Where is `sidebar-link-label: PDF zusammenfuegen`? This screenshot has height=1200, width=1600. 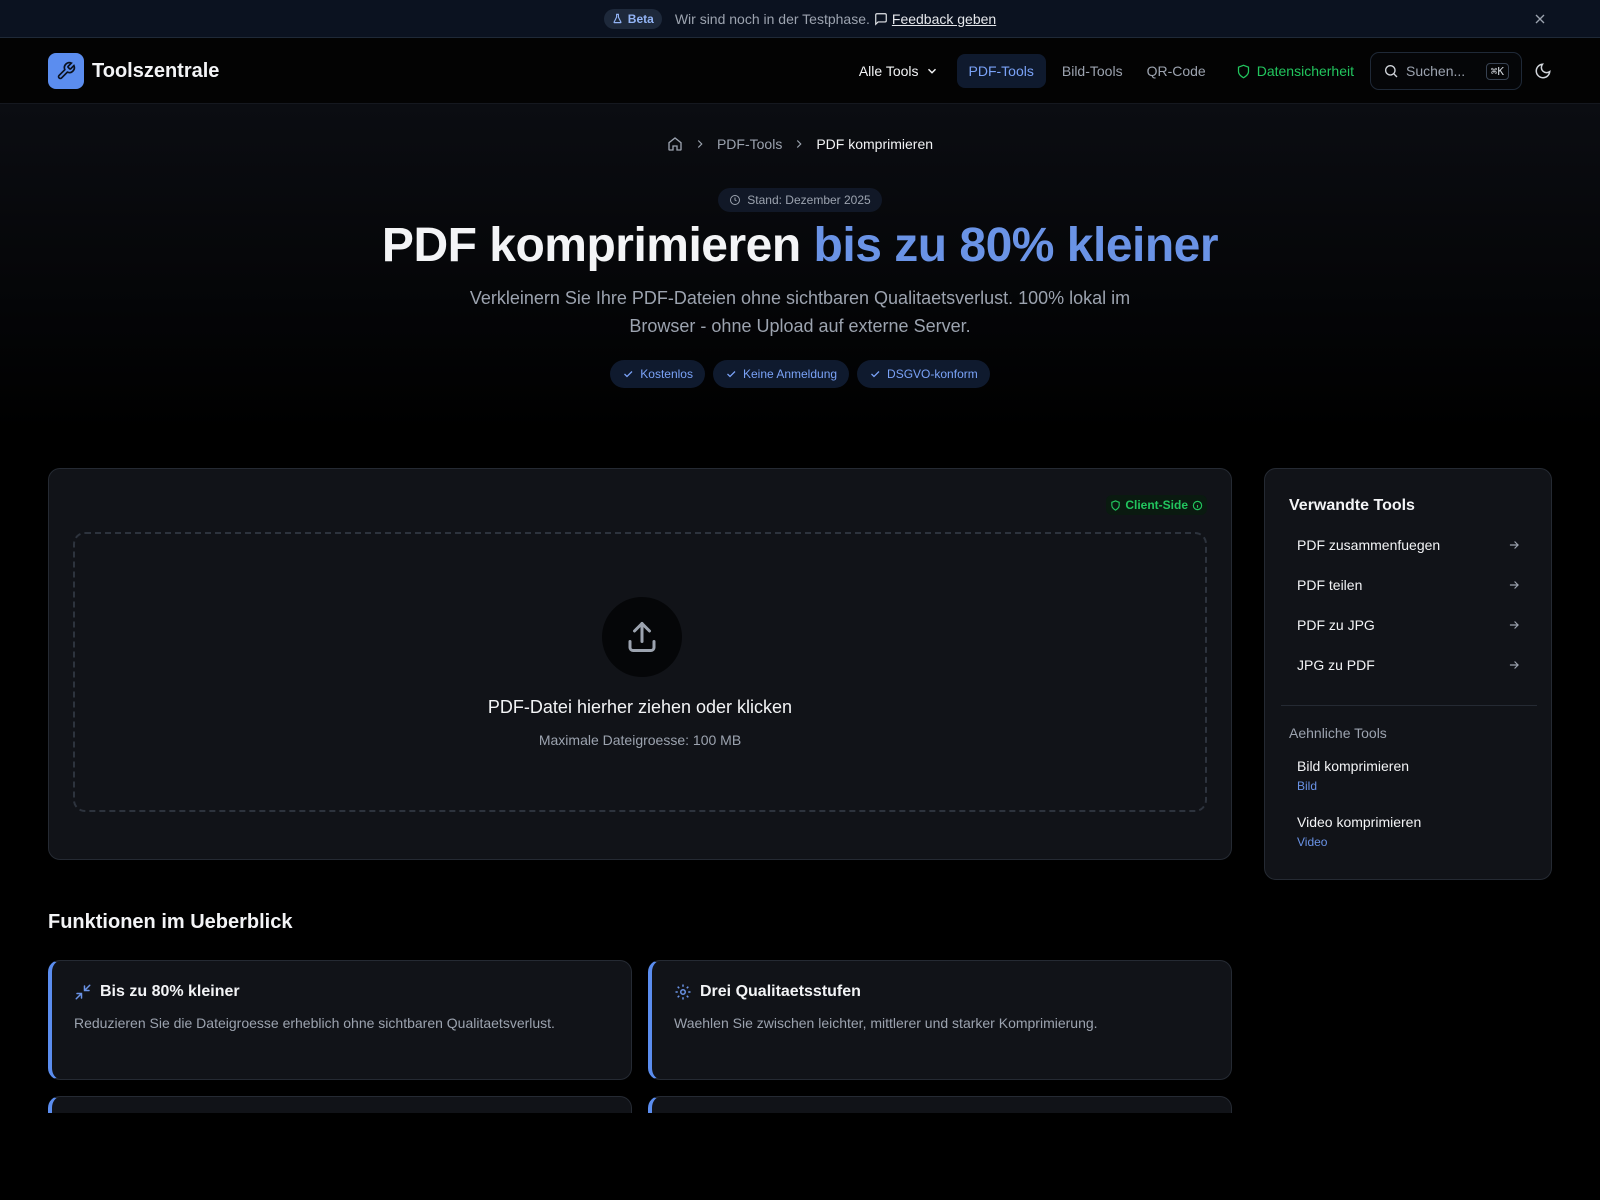 sidebar-link-label: PDF zusammenfuegen is located at coordinates (1369, 545).